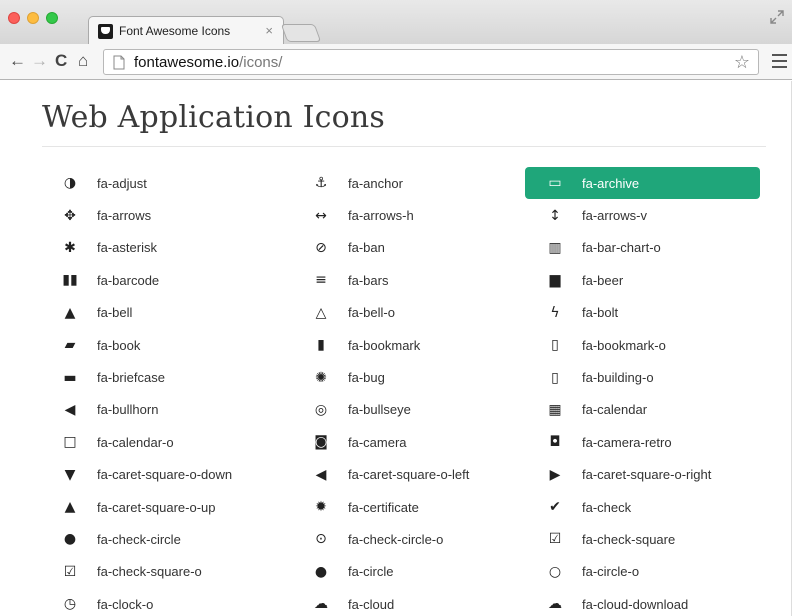 Image resolution: width=792 pixels, height=616 pixels. What do you see at coordinates (422, 345) in the screenshot?
I see `icon-item-fa-bookmark: ▮ fa-bookmark` at bounding box center [422, 345].